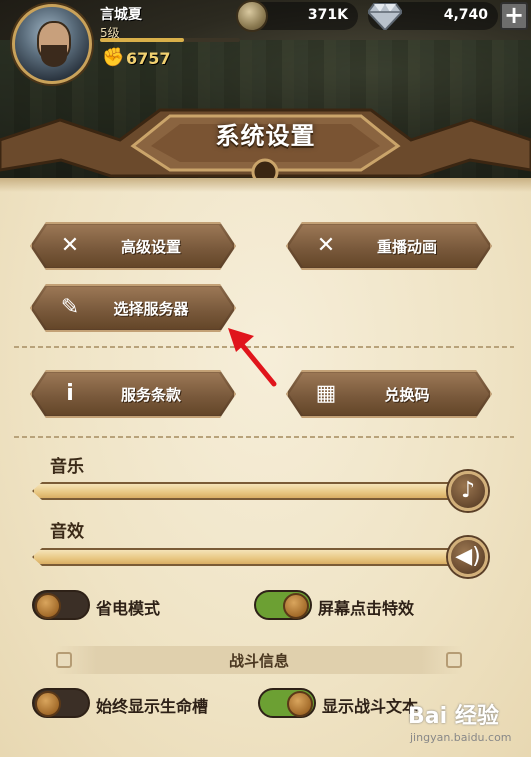 Image resolution: width=531 pixels, height=757 pixels. What do you see at coordinates (407, 395) in the screenshot?
I see `redeem-code-label: 兑换码` at bounding box center [407, 395].